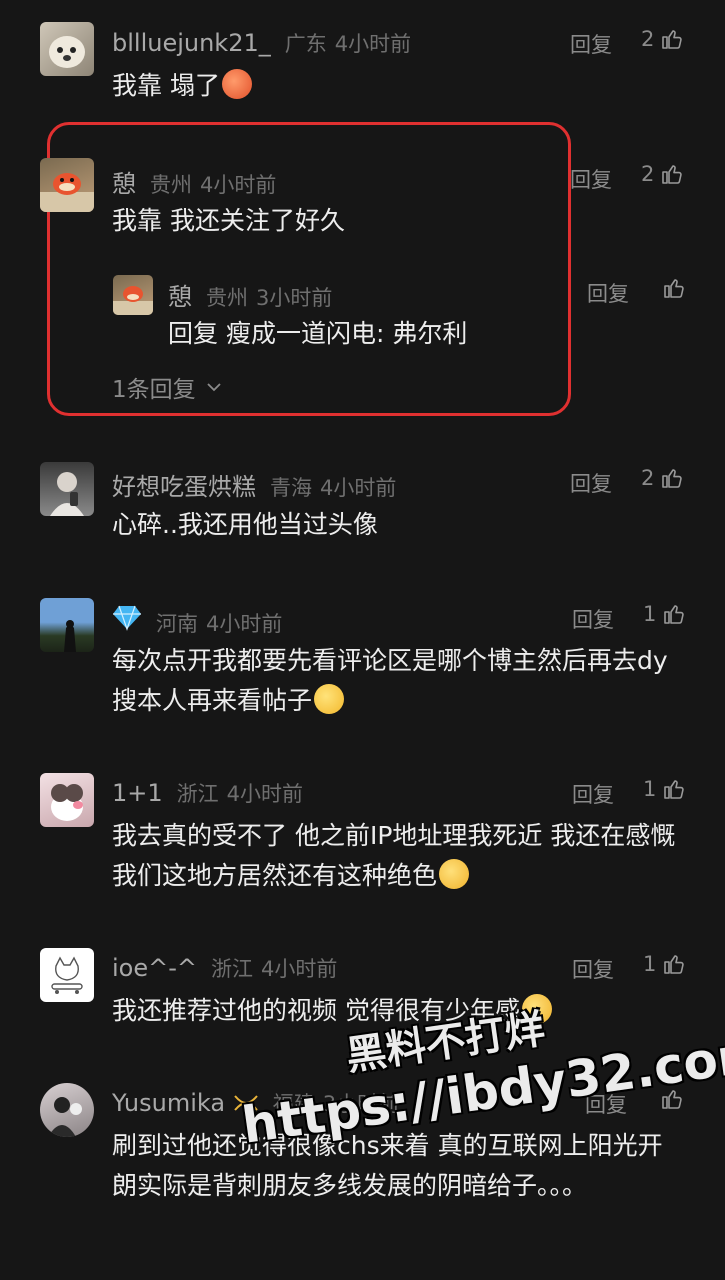 Image resolution: width=725 pixels, height=1280 pixels. What do you see at coordinates (454, 874) in the screenshot?
I see `crying-emoji-icon` at bounding box center [454, 874].